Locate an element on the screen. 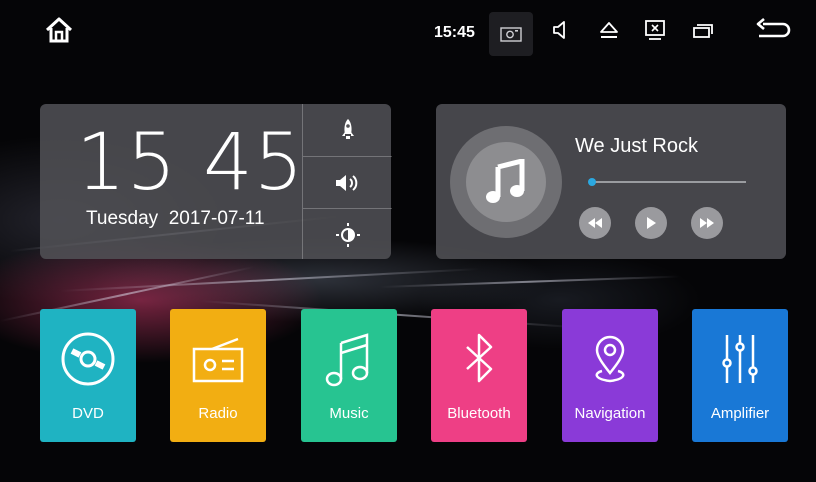 The width and height of the screenshot is (816, 482). fast-forward-icon is located at coordinates (707, 223).